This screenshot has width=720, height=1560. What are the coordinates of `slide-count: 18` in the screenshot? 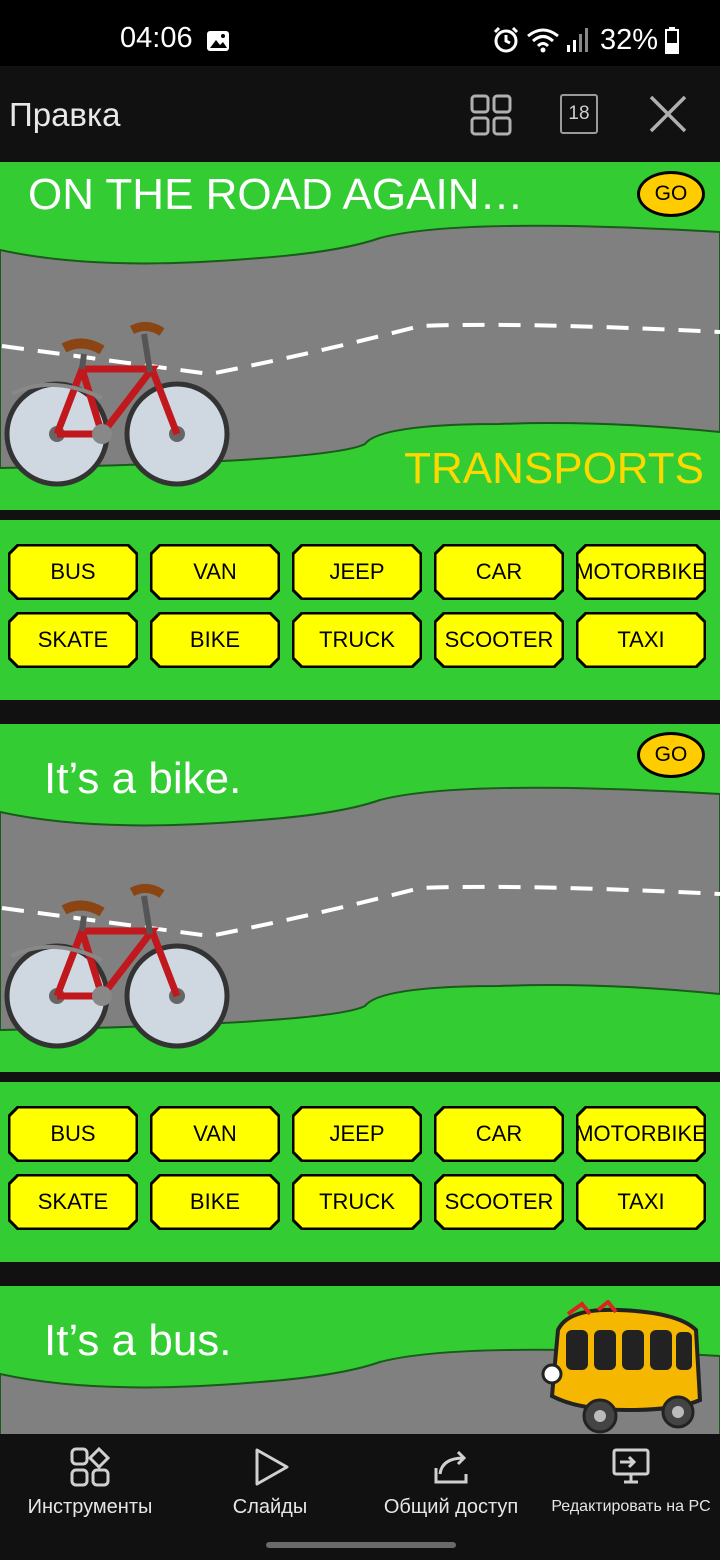 It's located at (579, 113).